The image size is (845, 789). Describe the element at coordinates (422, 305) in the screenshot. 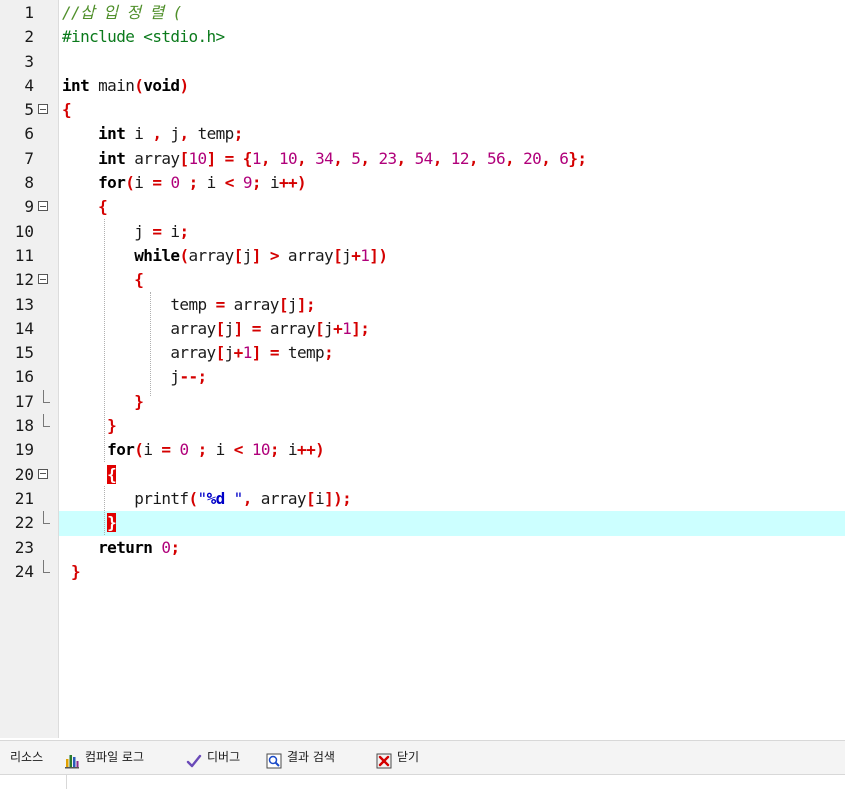

I see `code-line: 13 temp = array[j];` at that location.